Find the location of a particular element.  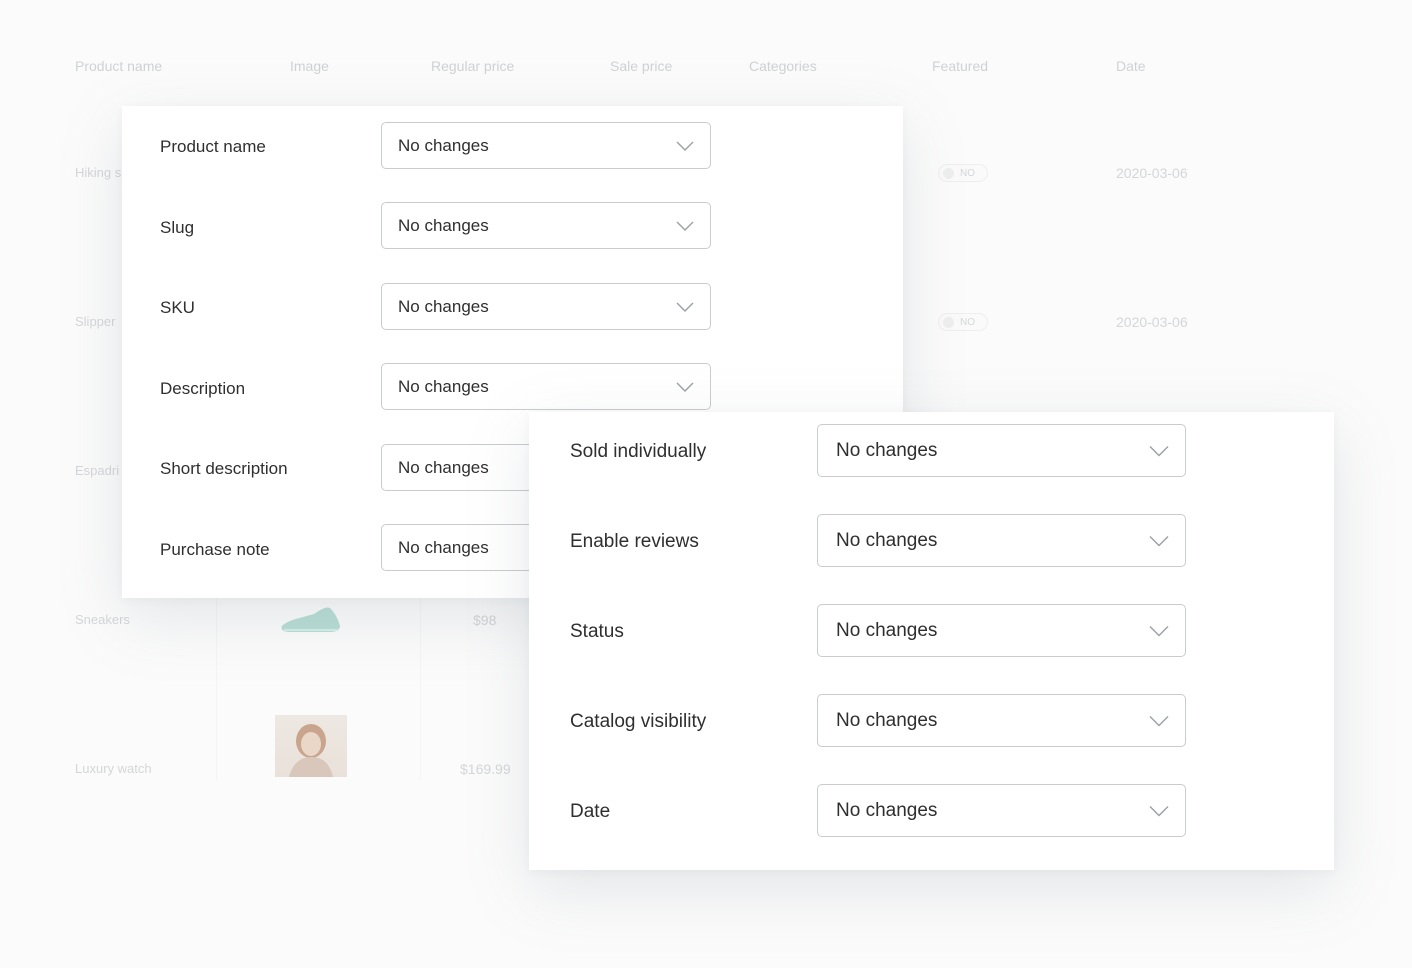

row-2-date: 2020-03-06 is located at coordinates (1152, 322).